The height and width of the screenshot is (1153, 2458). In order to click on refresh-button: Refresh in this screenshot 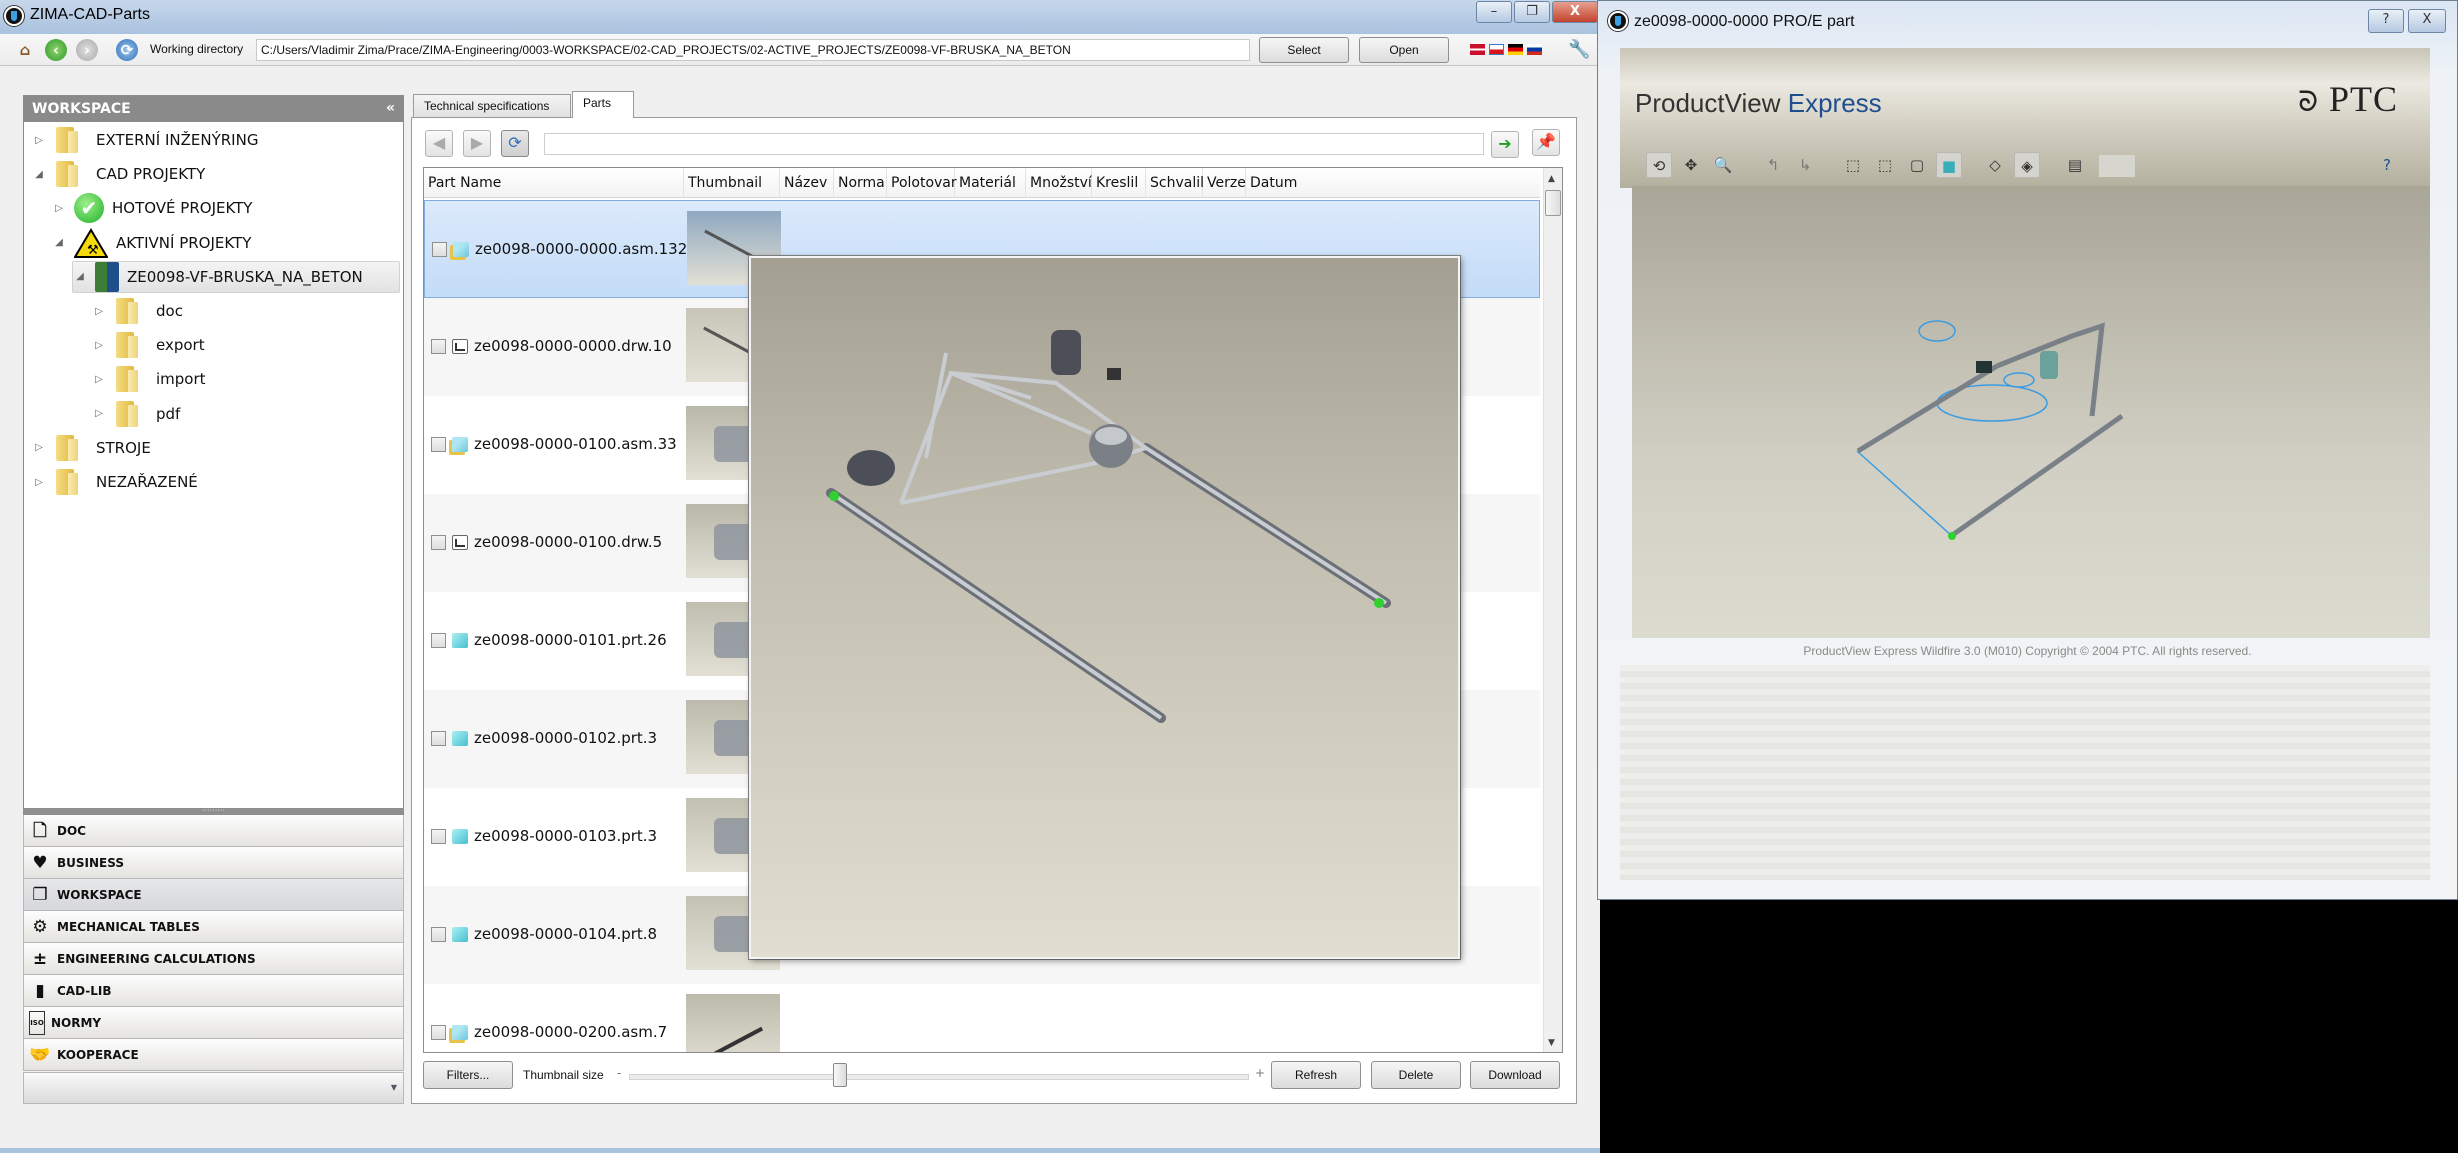, I will do `click(1316, 1075)`.